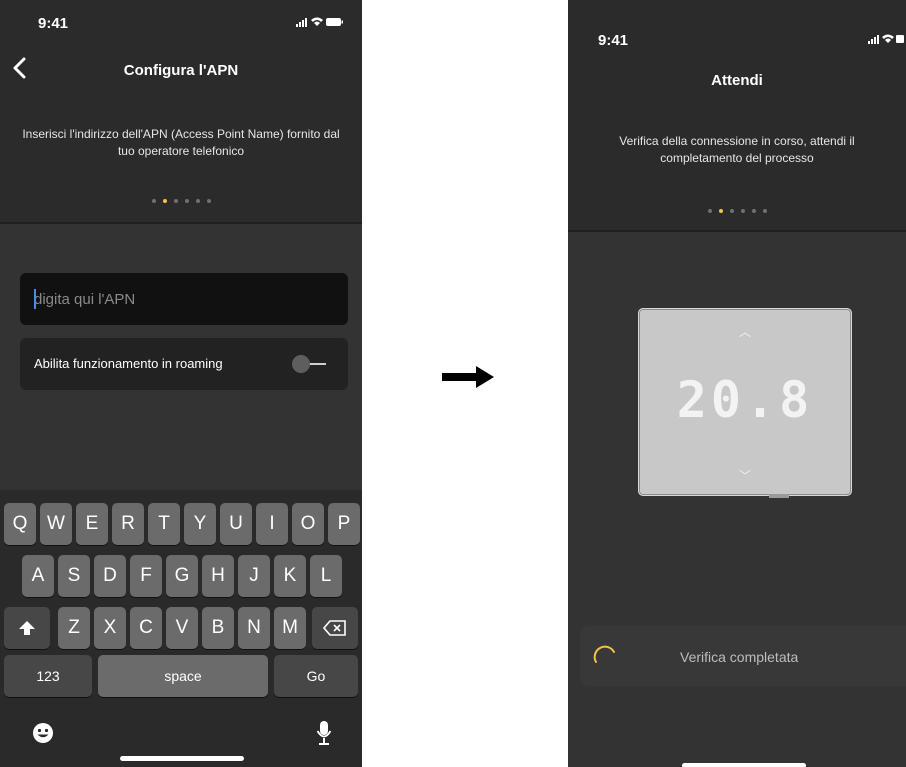 This screenshot has width=906, height=767. What do you see at coordinates (744, 332) in the screenshot?
I see `chevron-up-icon: ︿` at bounding box center [744, 332].